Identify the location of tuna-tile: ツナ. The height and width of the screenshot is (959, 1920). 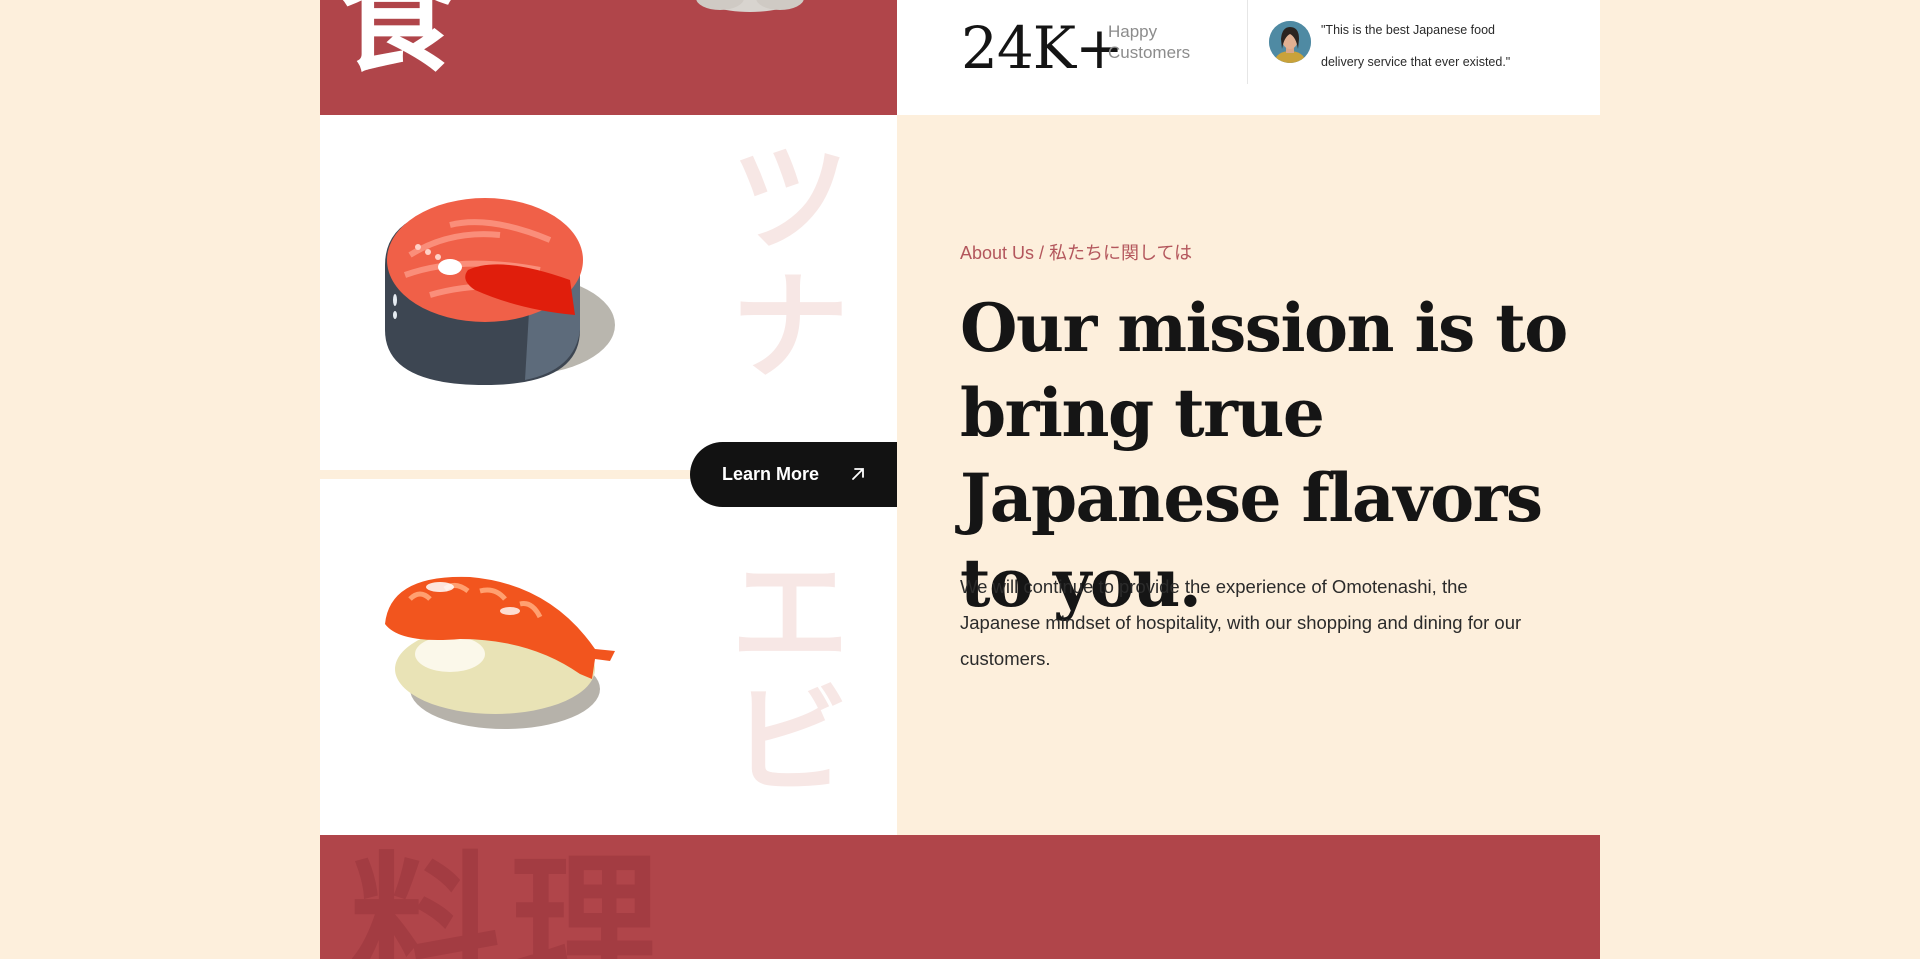
(608, 292).